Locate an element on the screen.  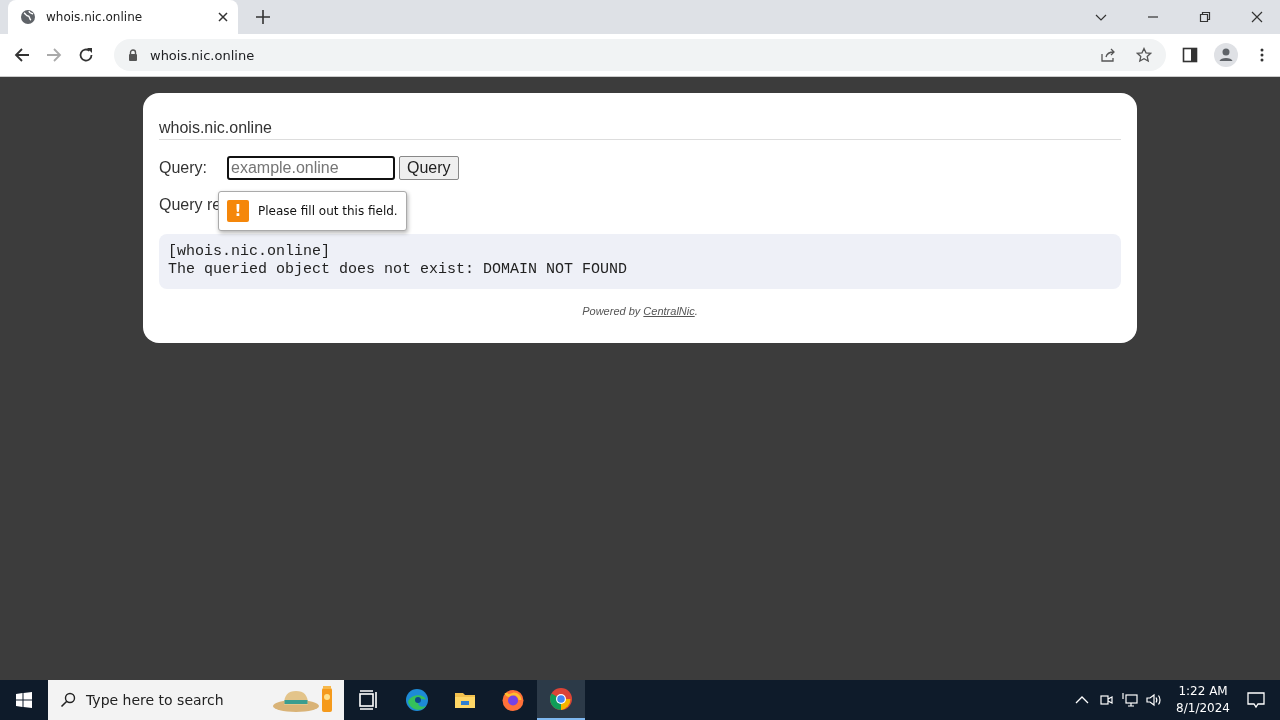
notification-icon is located at coordinates (1256, 700).